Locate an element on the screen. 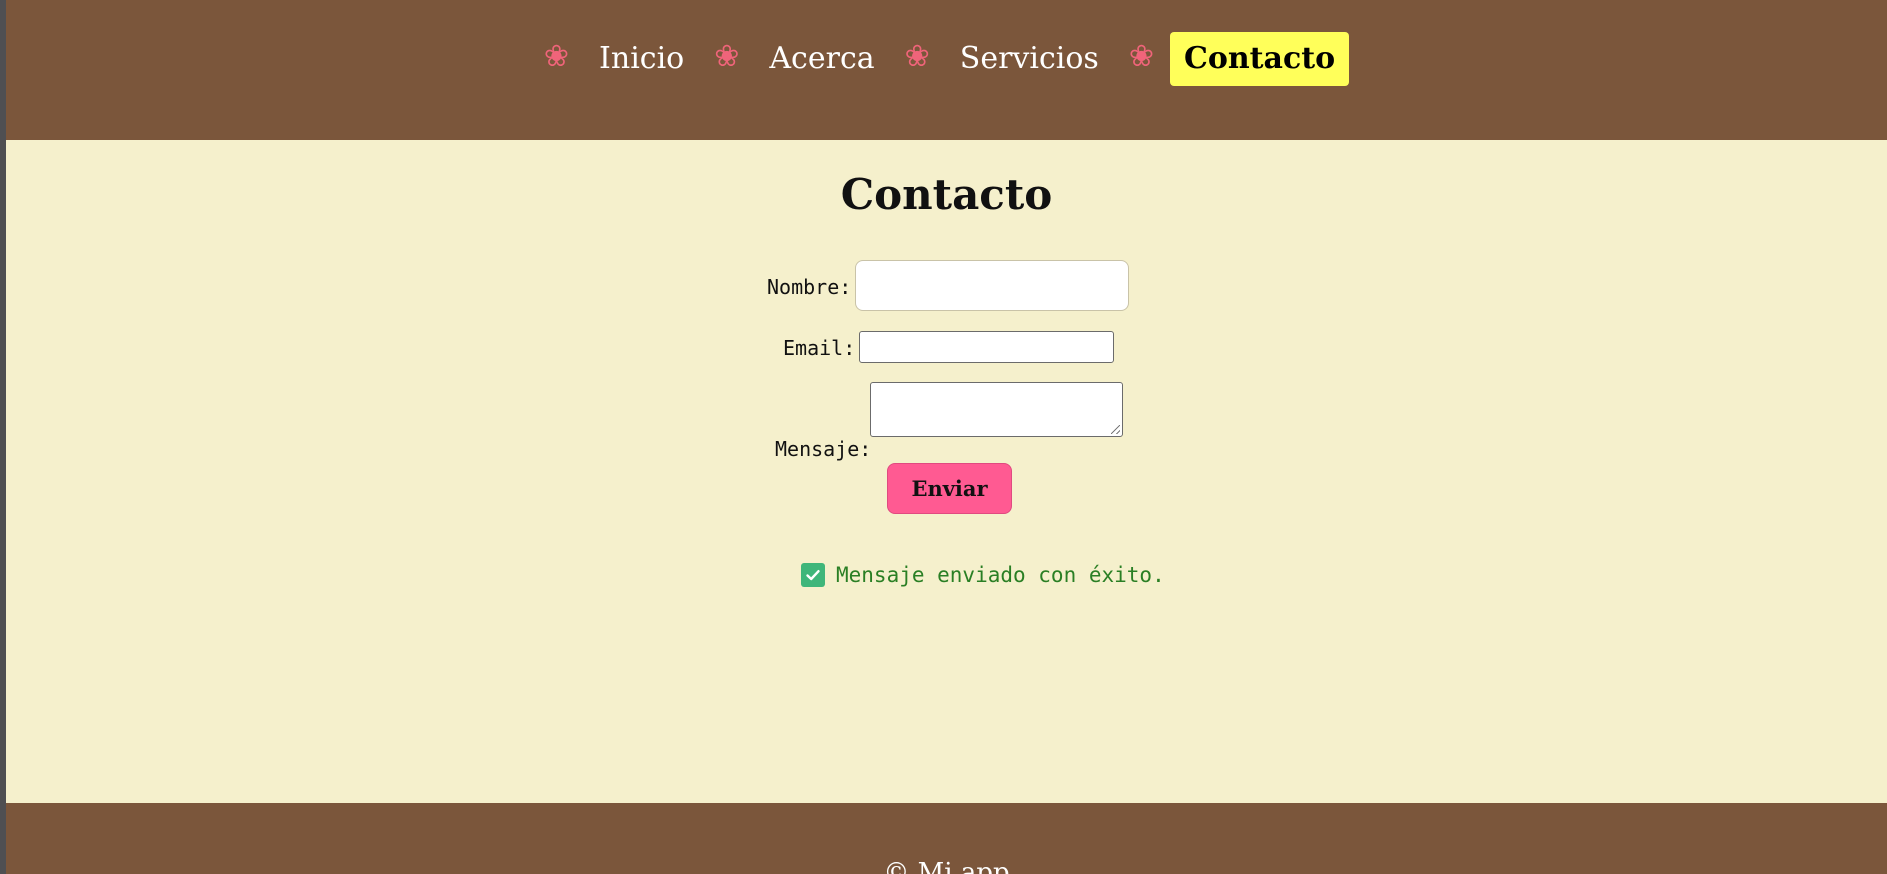 The height and width of the screenshot is (874, 1887). nav-item-servicios: ❀ Servicios is located at coordinates (1009, 59).